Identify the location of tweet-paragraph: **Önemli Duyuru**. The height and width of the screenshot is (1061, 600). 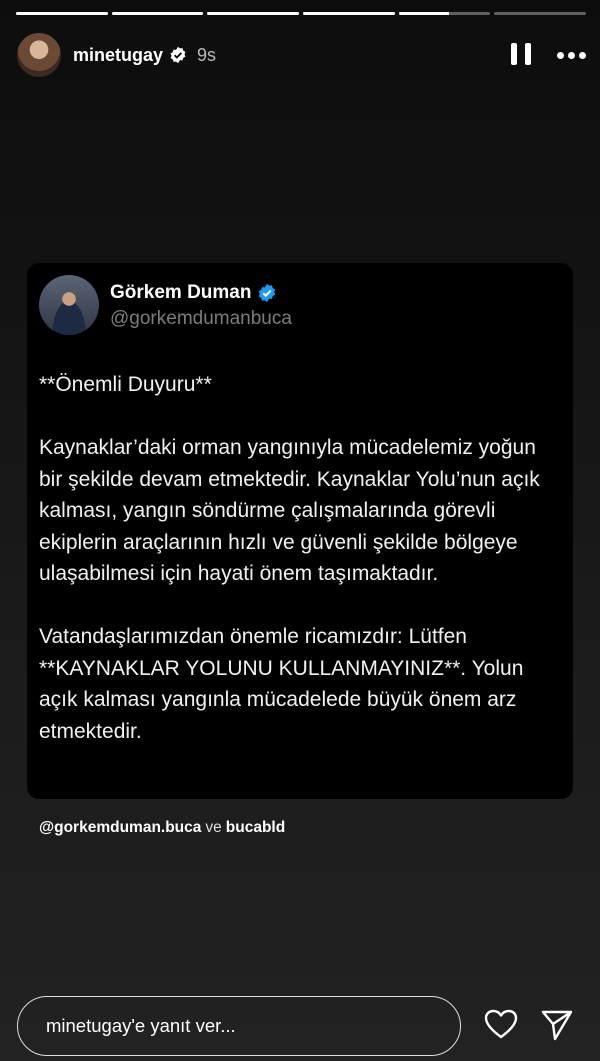
(125, 384).